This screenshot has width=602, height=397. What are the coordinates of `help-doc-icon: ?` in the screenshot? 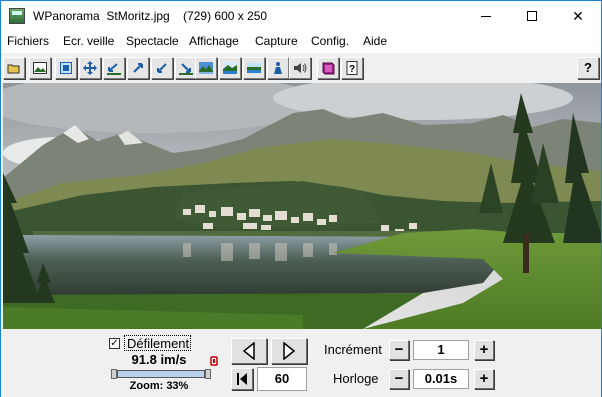 It's located at (352, 68).